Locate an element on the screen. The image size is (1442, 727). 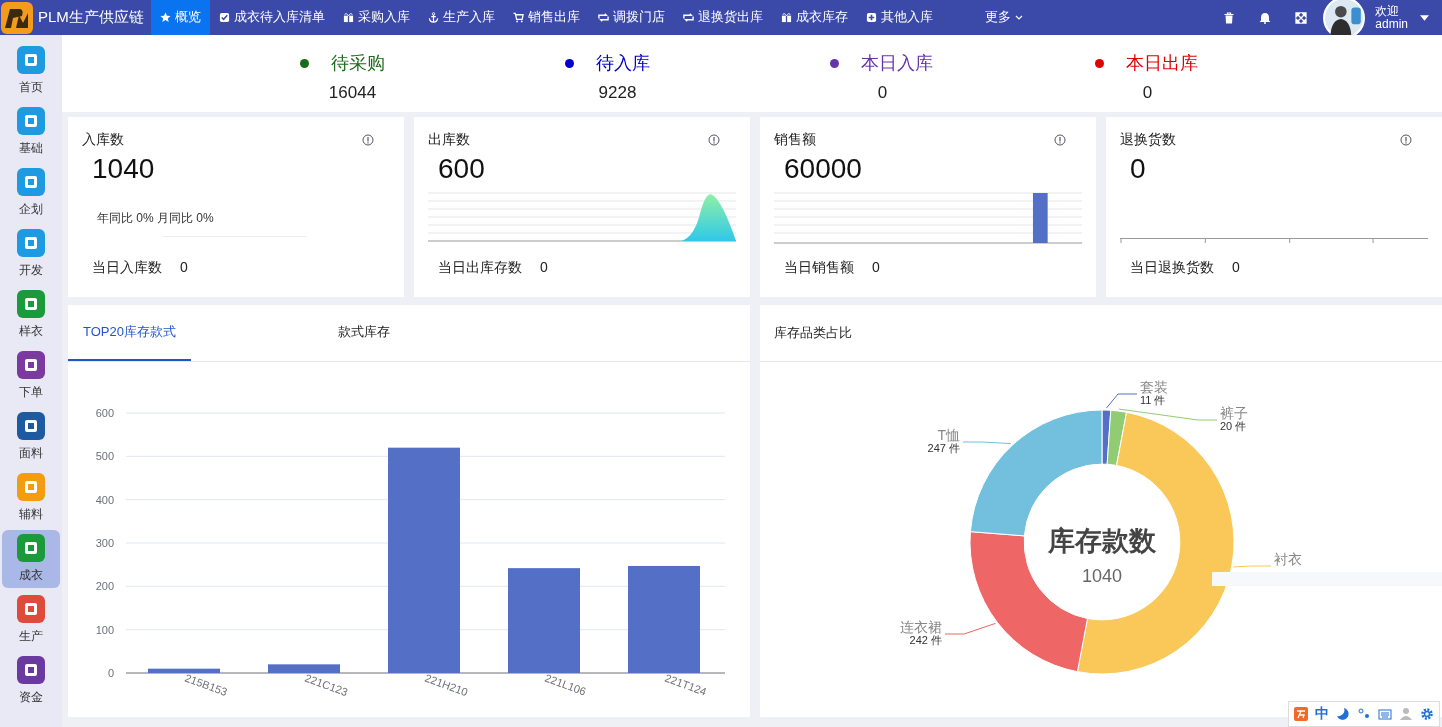
nav-tab: 销售出库 is located at coordinates (546, 17).